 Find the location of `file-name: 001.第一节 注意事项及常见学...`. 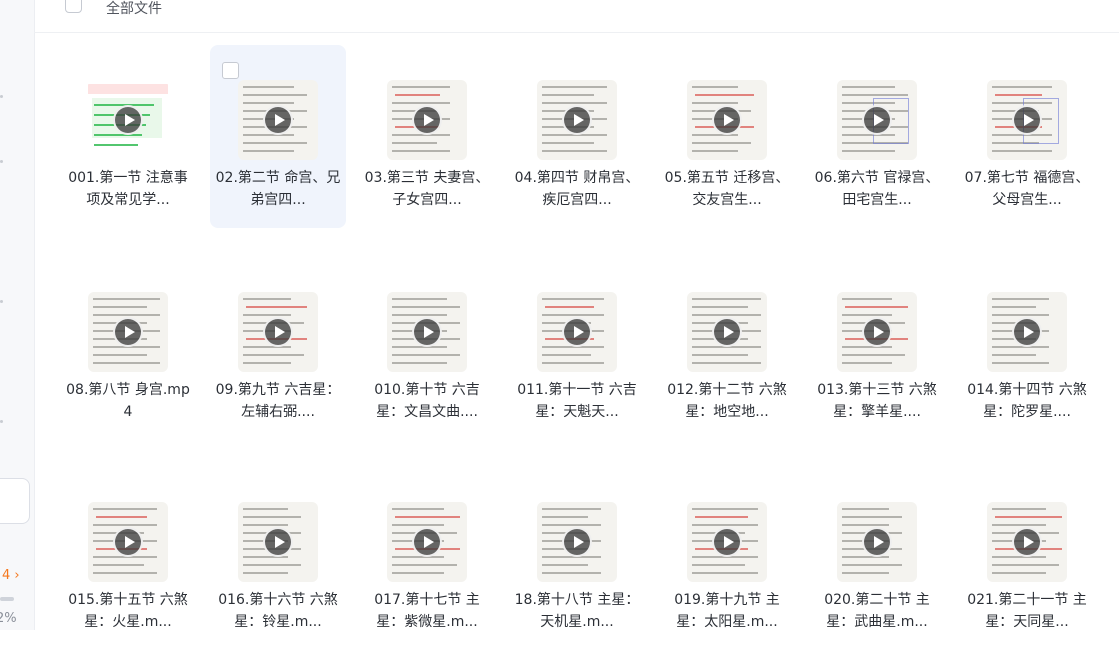

file-name: 001.第一节 注意事项及常见学... is located at coordinates (128, 189).